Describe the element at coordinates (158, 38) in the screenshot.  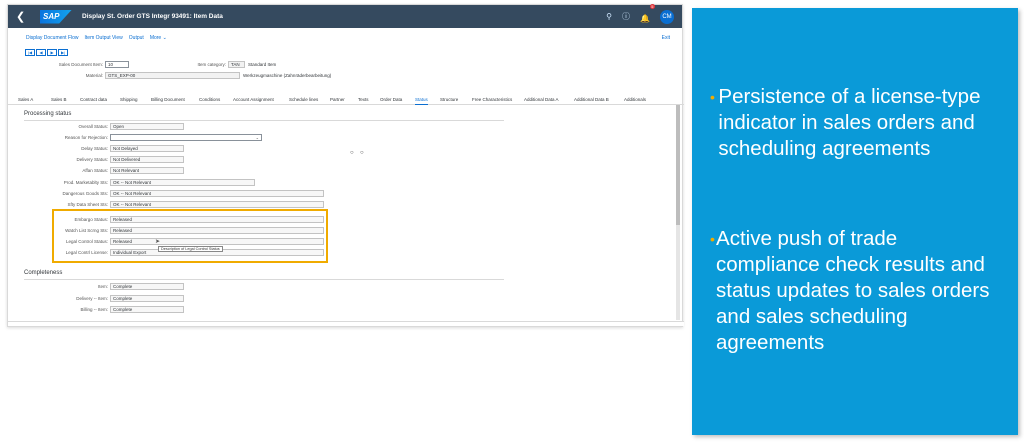
I see `more-menu-button: More ⌄` at that location.